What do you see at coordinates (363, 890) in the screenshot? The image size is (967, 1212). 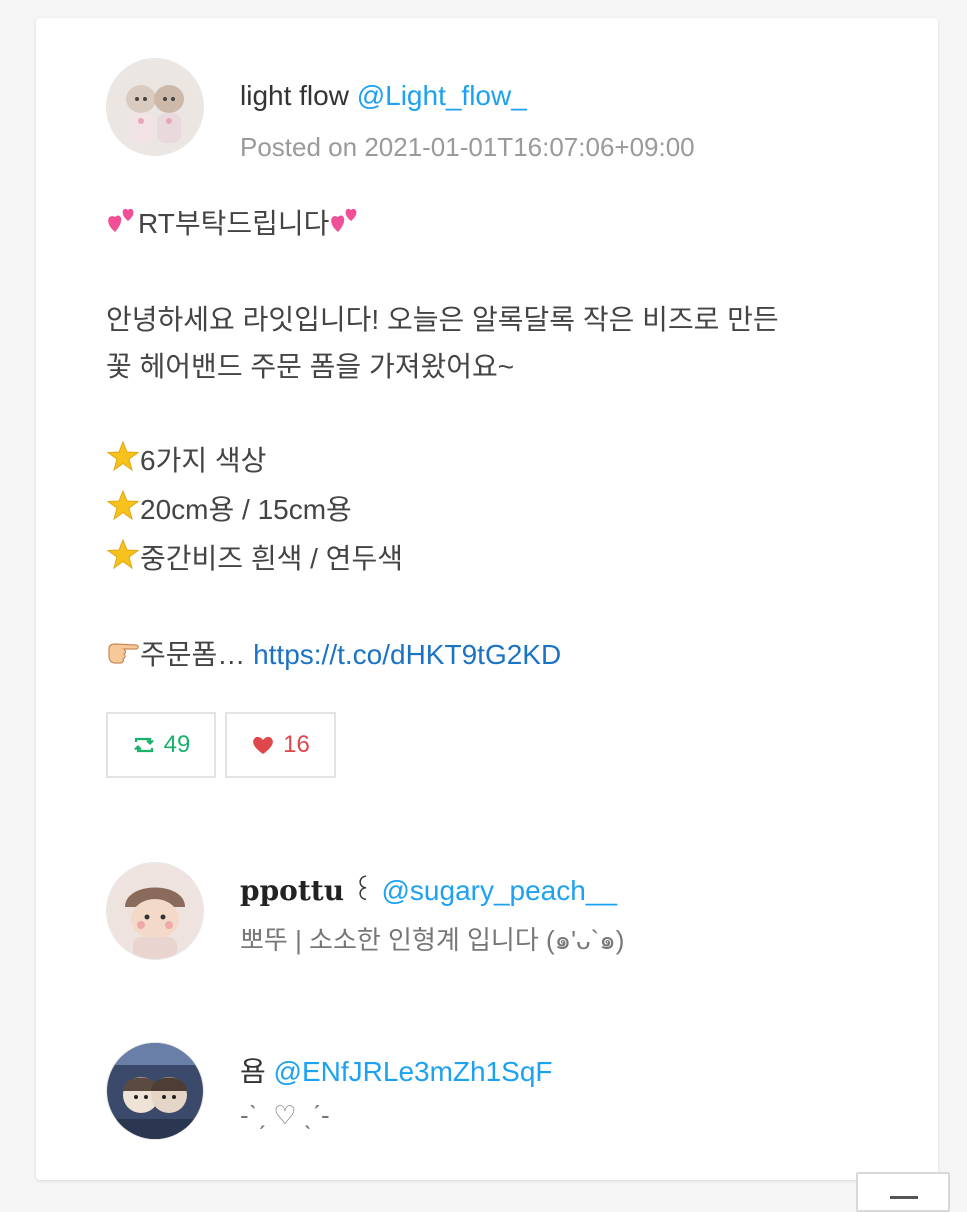 I see `user-name-suffix: ꒰` at bounding box center [363, 890].